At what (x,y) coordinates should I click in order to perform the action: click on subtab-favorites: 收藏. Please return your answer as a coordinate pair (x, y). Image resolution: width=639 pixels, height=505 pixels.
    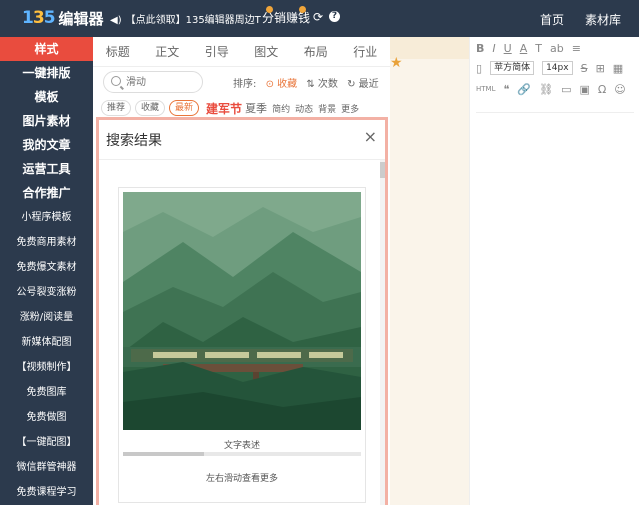
    Looking at the image, I should click on (150, 108).